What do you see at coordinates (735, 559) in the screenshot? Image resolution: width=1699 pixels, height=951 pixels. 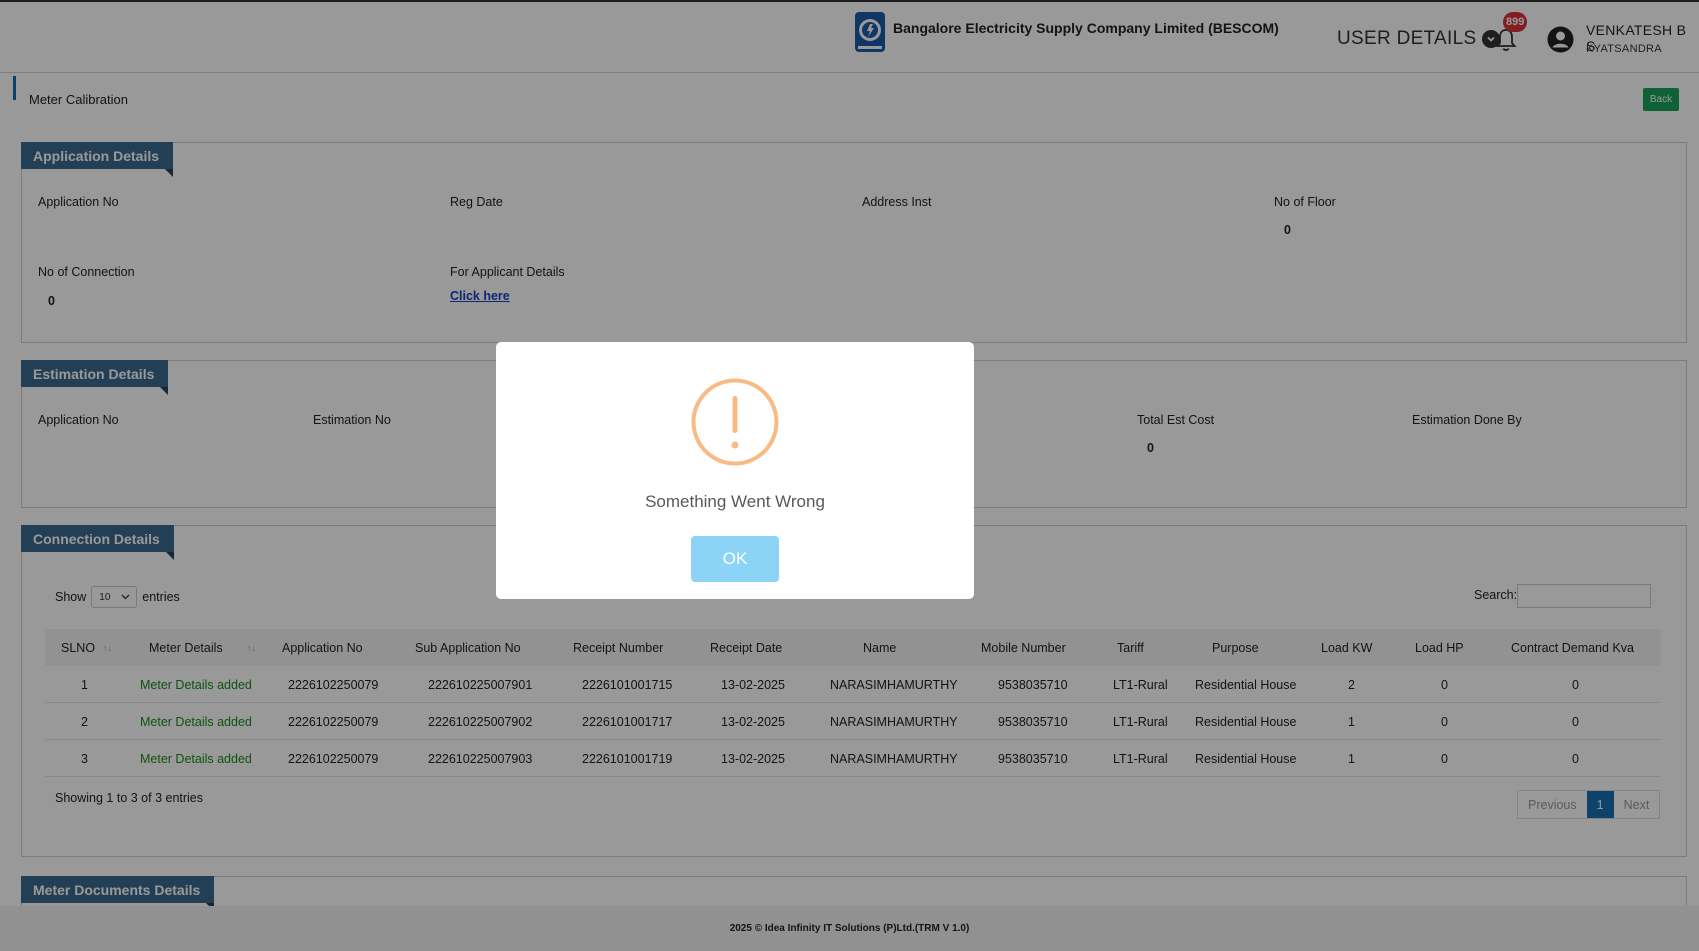 I see `ok-button: OK` at bounding box center [735, 559].